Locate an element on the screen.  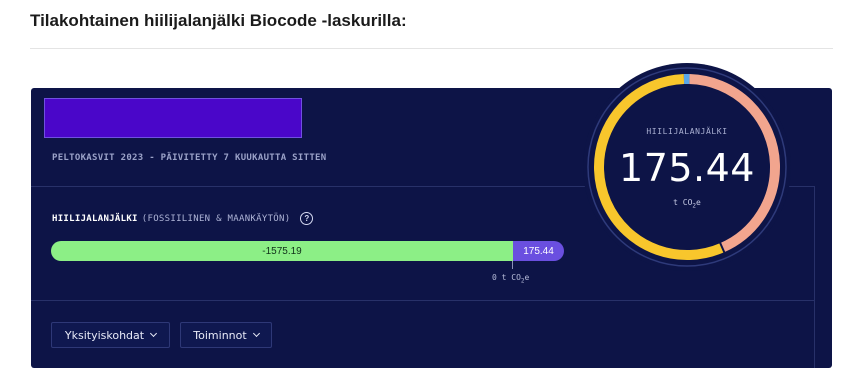
section-divider-right is located at coordinates (814, 277).